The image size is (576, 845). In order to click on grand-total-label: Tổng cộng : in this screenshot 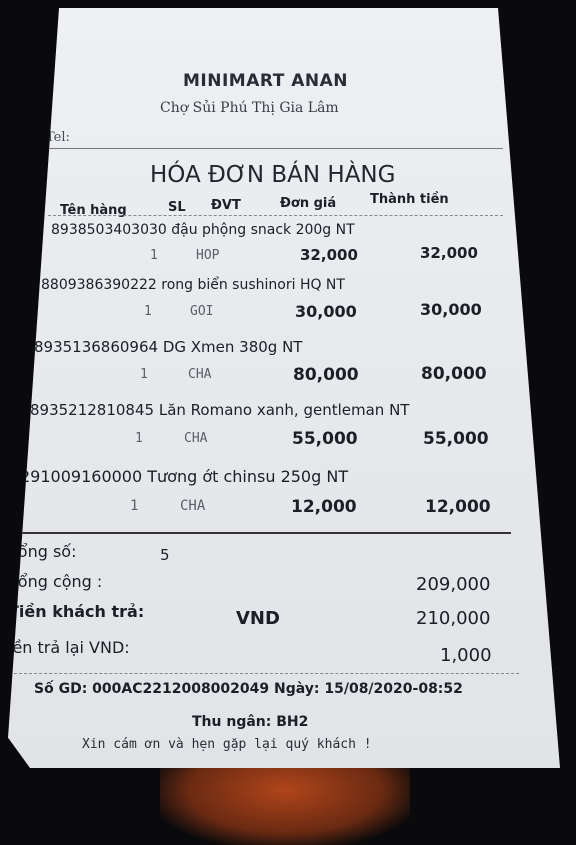, I will do `click(55, 581)`.